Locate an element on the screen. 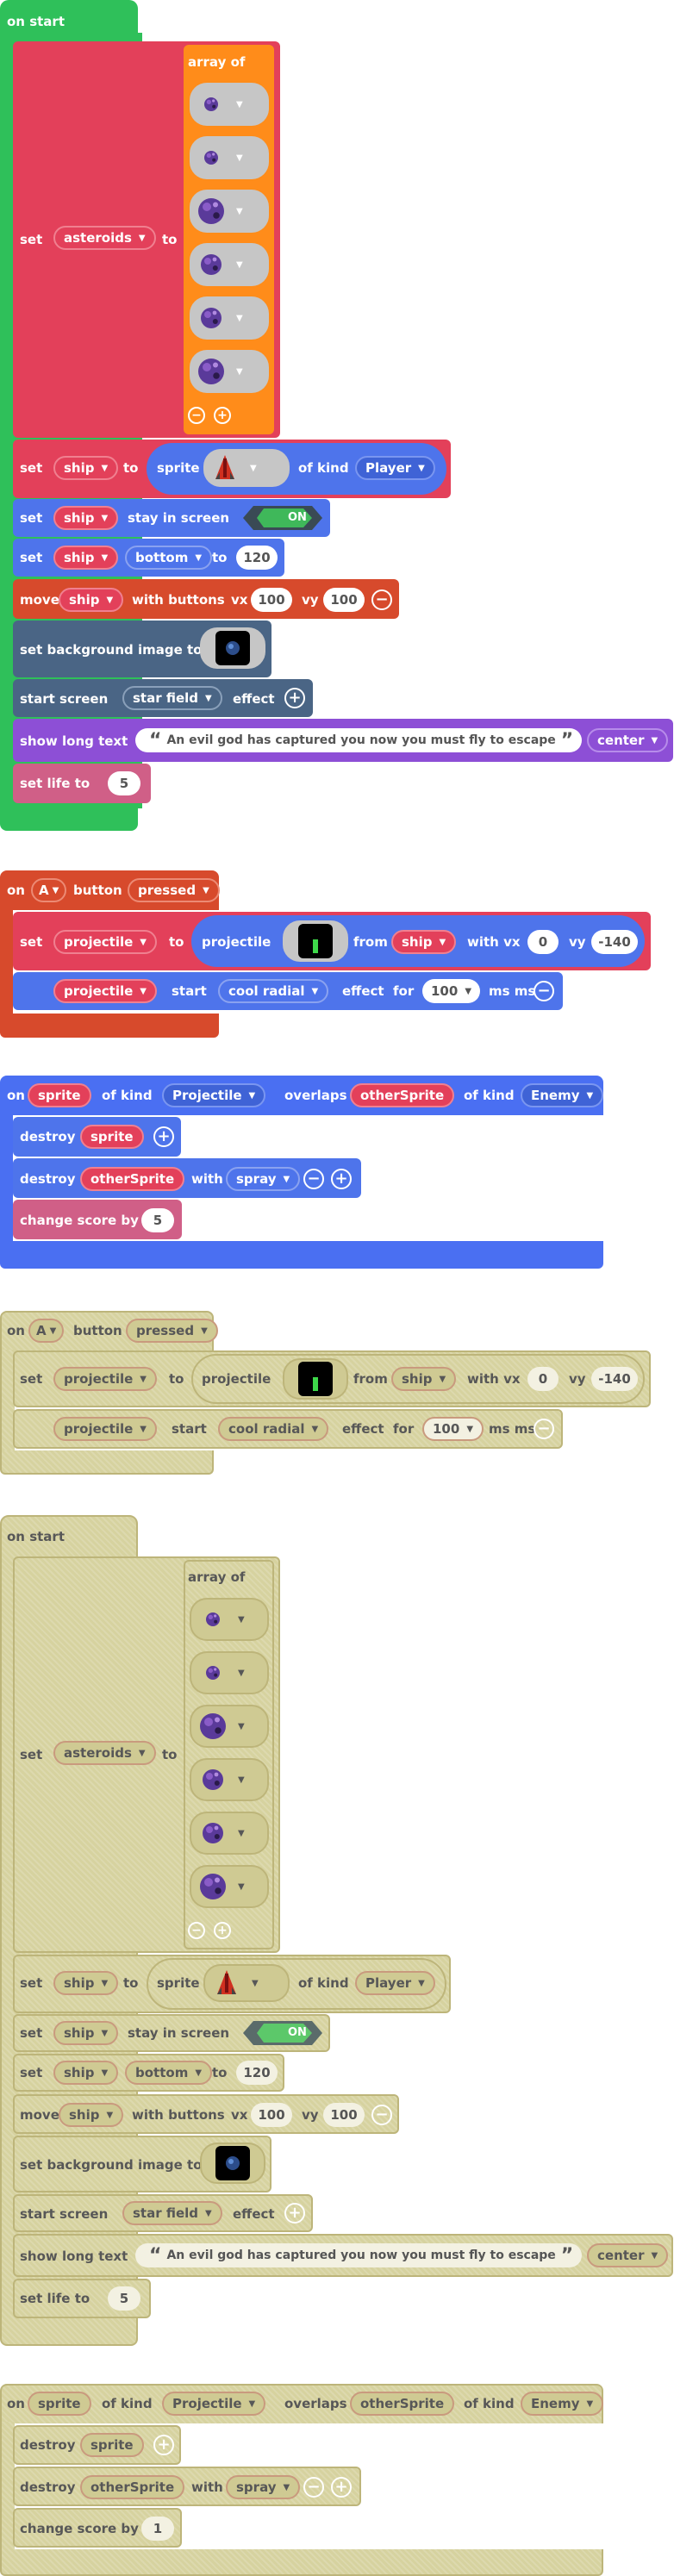 This screenshot has width=674, height=2576. projectile-effect-dropdown-d: cool radial ▼ is located at coordinates (273, 1429).